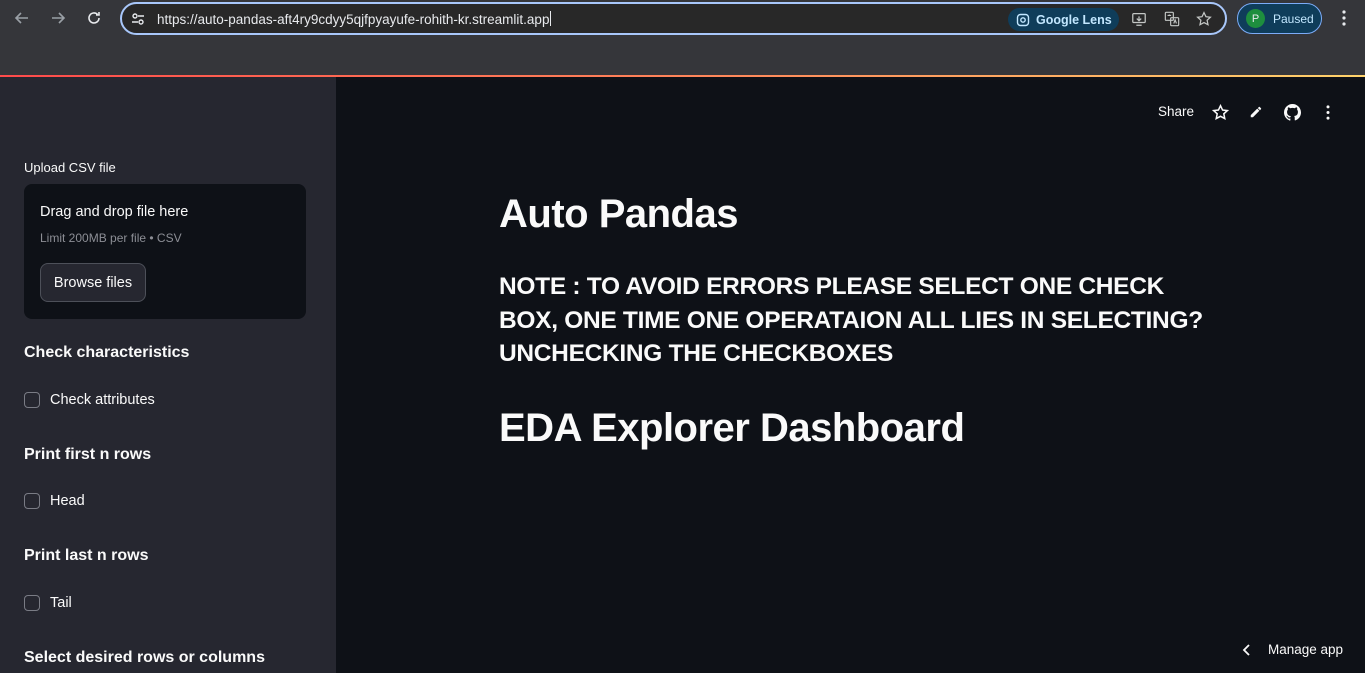 The image size is (1365, 673). I want to click on checkbox-label: Head, so click(67, 501).